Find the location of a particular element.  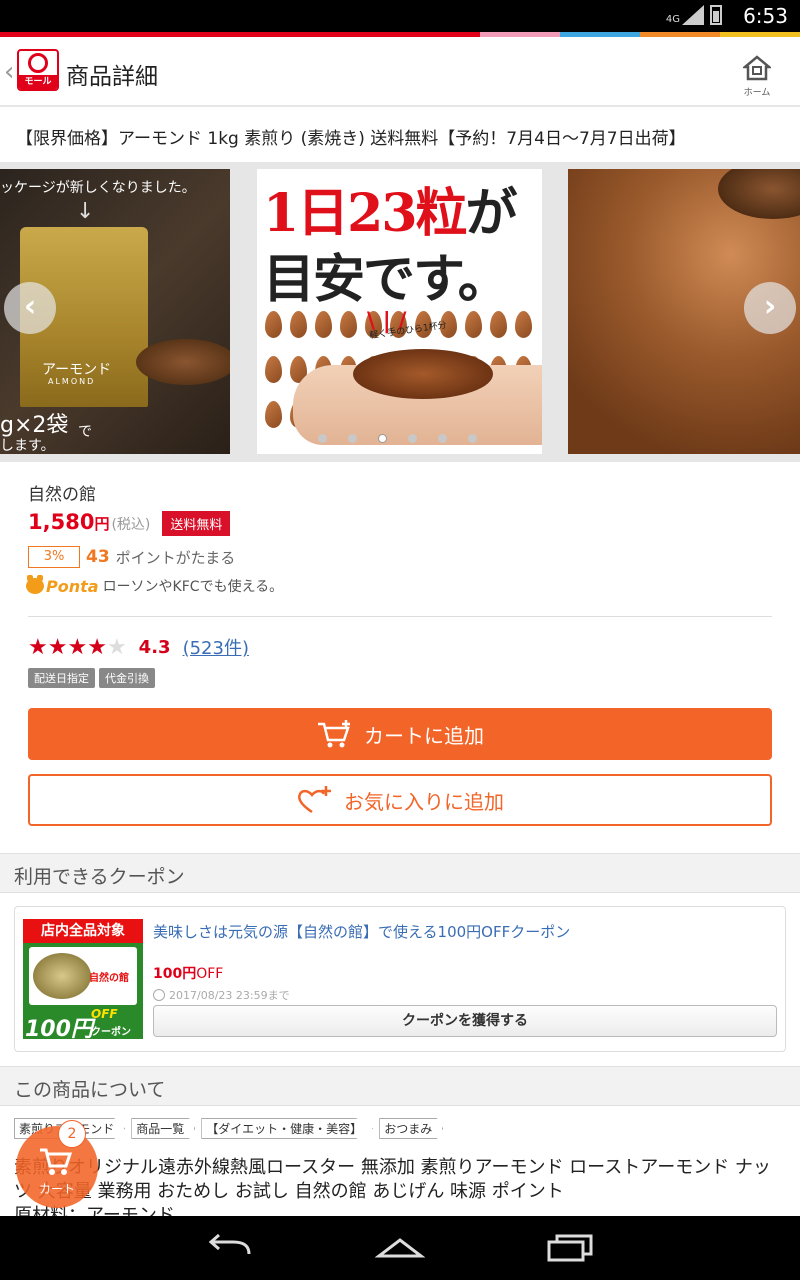

slide-headline-2: 目安です。 is located at coordinates (386, 279).